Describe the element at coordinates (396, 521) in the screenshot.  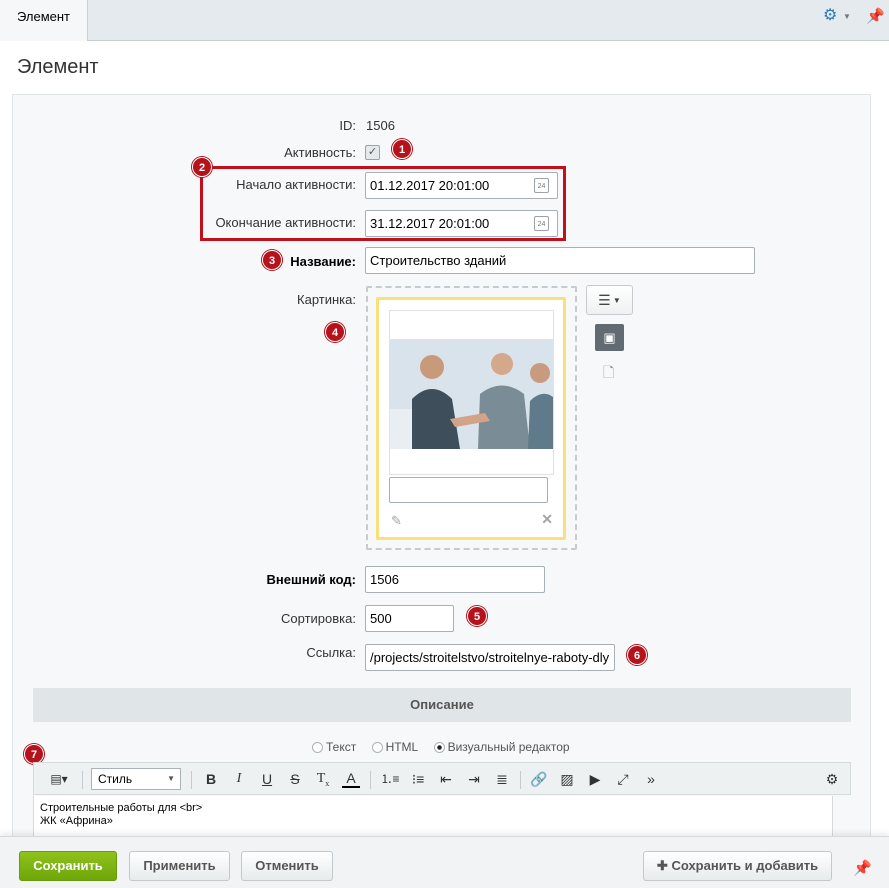
I see `pencil-icon: ✎` at that location.